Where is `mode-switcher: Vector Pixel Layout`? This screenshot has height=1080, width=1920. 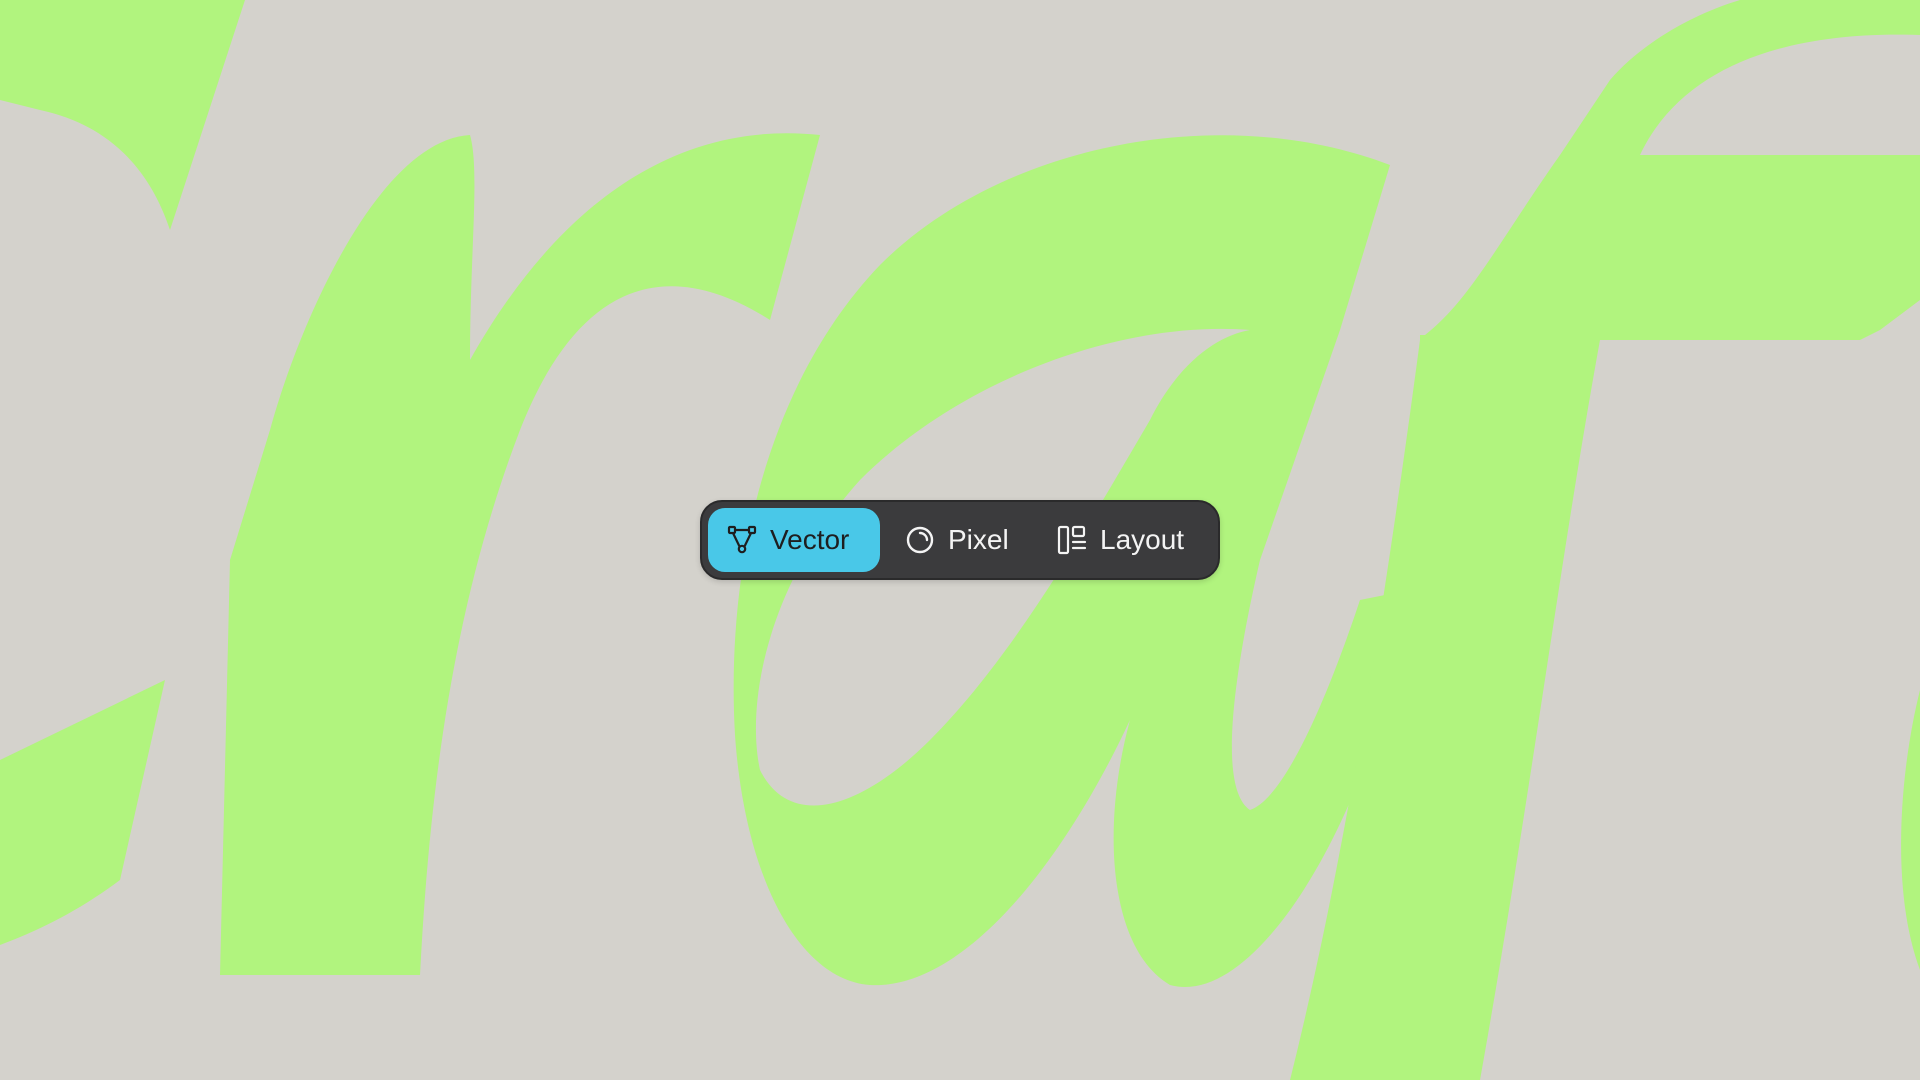
mode-switcher: Vector Pixel Layout is located at coordinates (960, 540).